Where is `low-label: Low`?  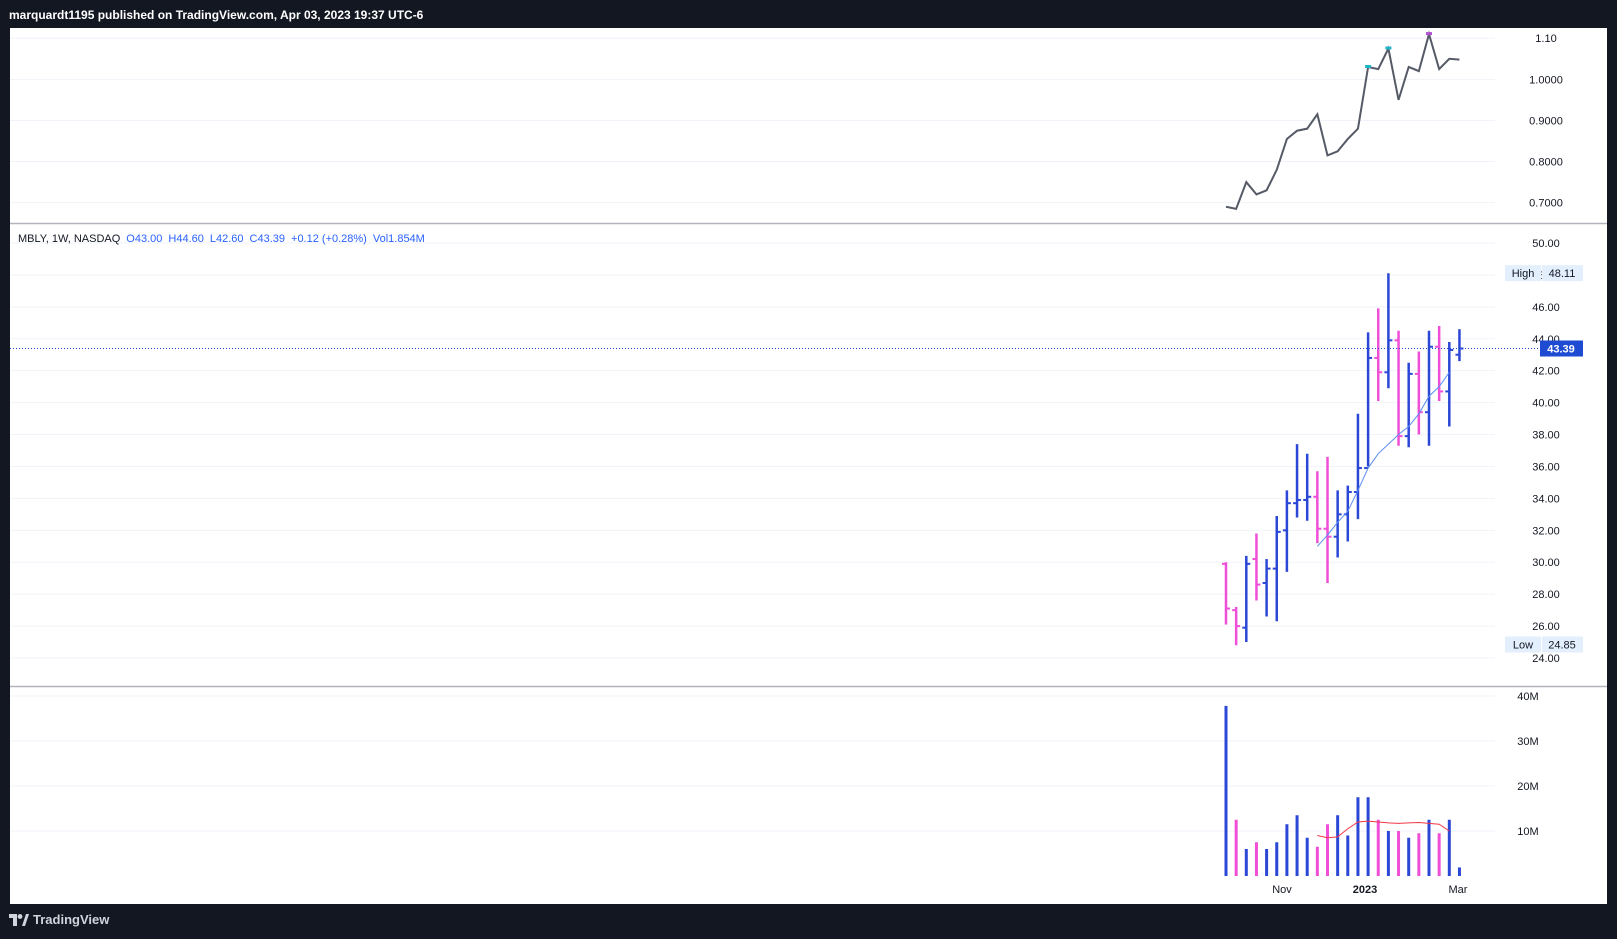
low-label: Low is located at coordinates (1523, 645).